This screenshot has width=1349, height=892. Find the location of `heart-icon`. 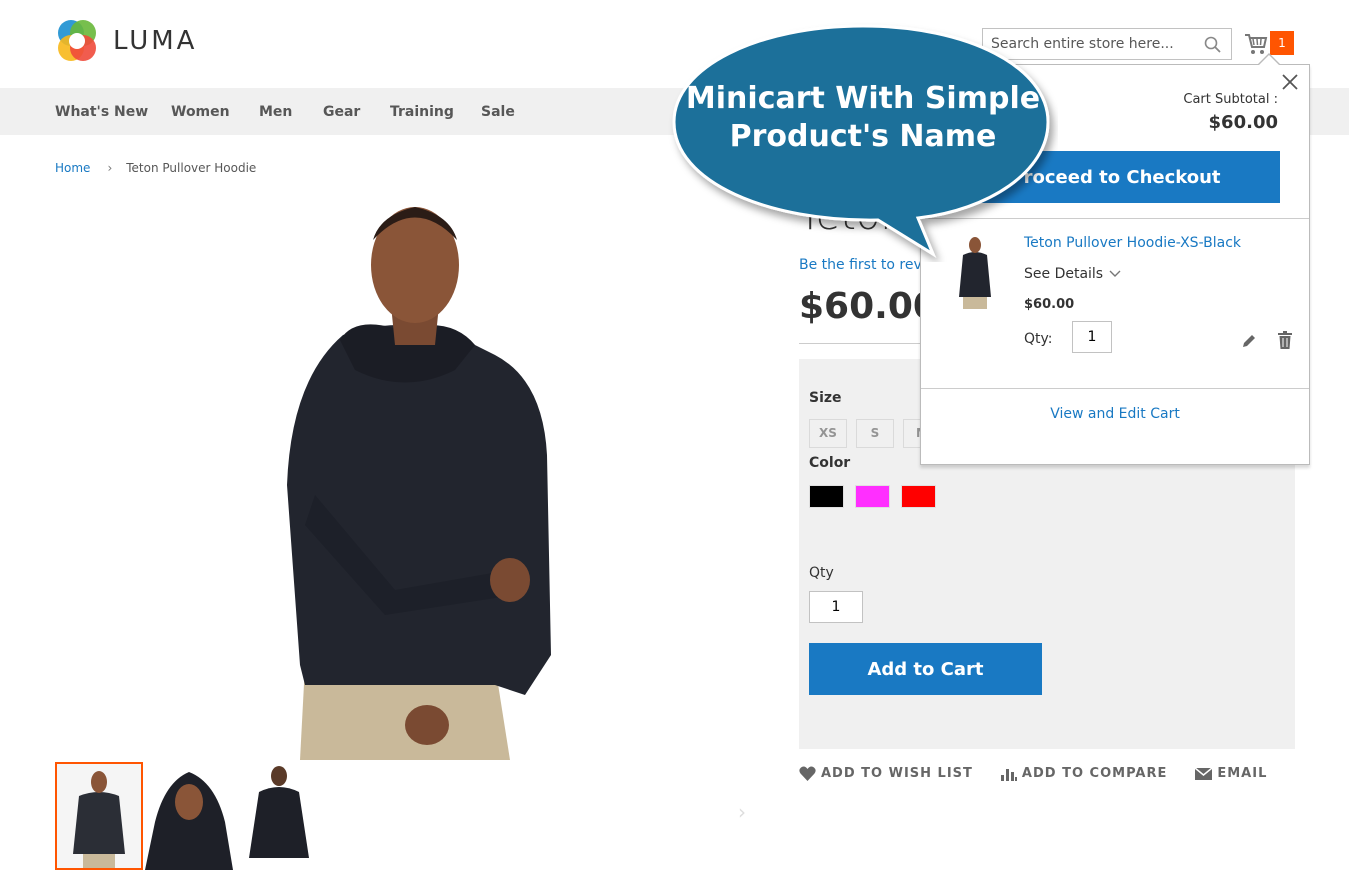

heart-icon is located at coordinates (807, 773).